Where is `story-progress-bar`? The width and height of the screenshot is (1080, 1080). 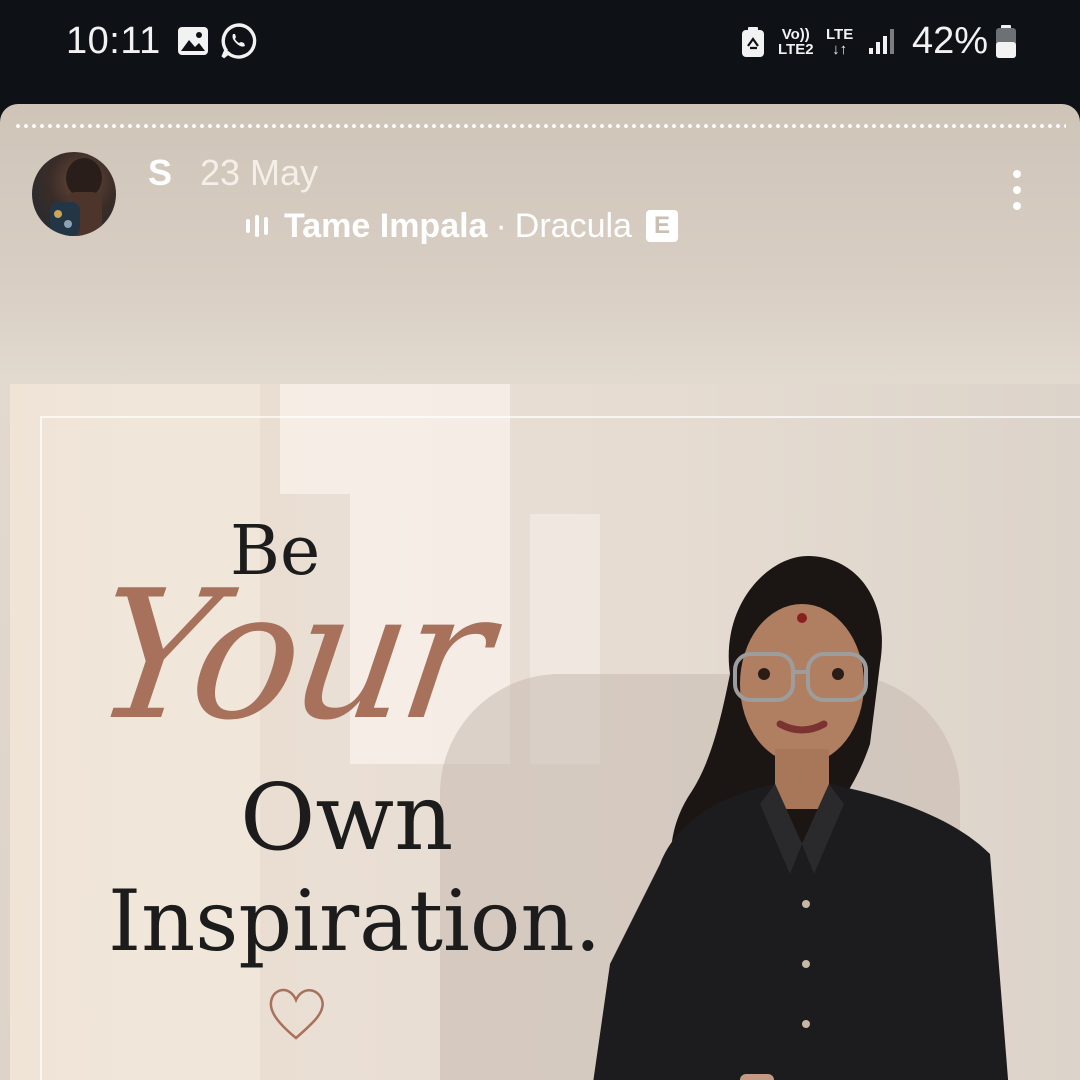 story-progress-bar is located at coordinates (540, 126).